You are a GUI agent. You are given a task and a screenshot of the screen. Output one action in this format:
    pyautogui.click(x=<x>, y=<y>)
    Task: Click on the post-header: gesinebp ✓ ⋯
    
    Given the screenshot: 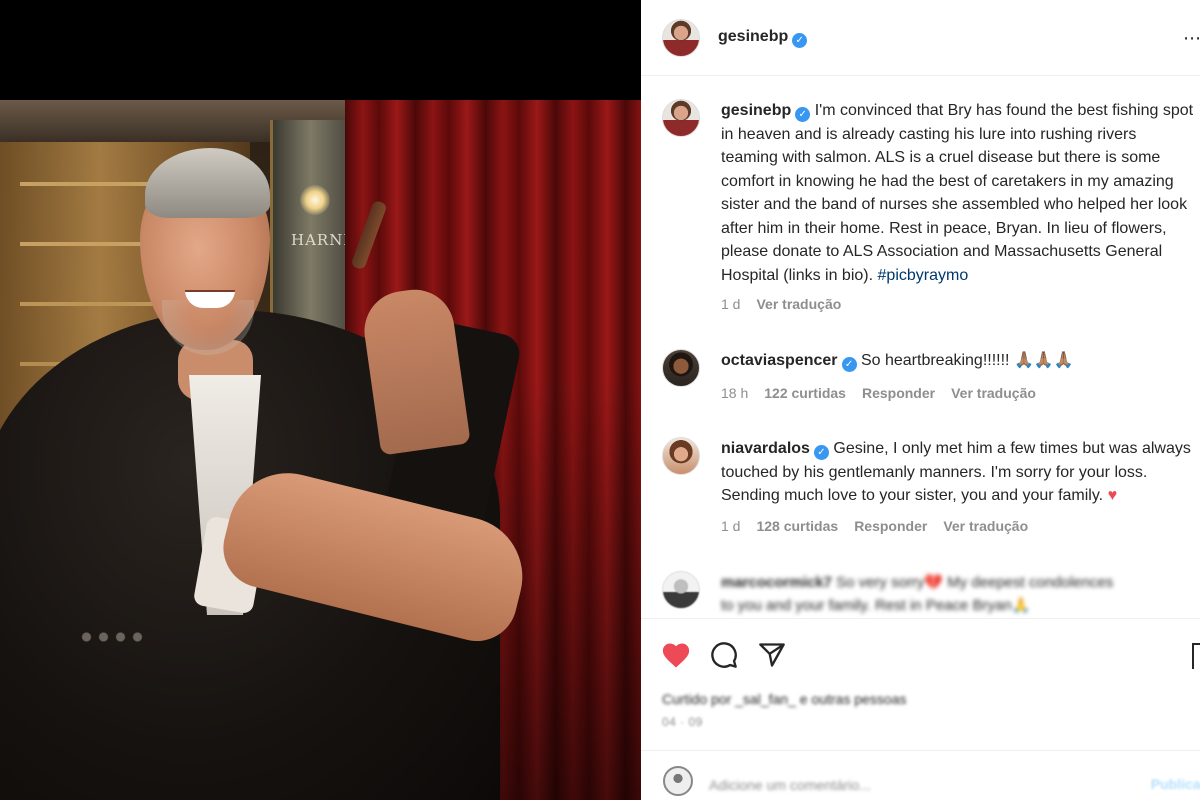 What is the action you would take?
    pyautogui.click(x=920, y=38)
    